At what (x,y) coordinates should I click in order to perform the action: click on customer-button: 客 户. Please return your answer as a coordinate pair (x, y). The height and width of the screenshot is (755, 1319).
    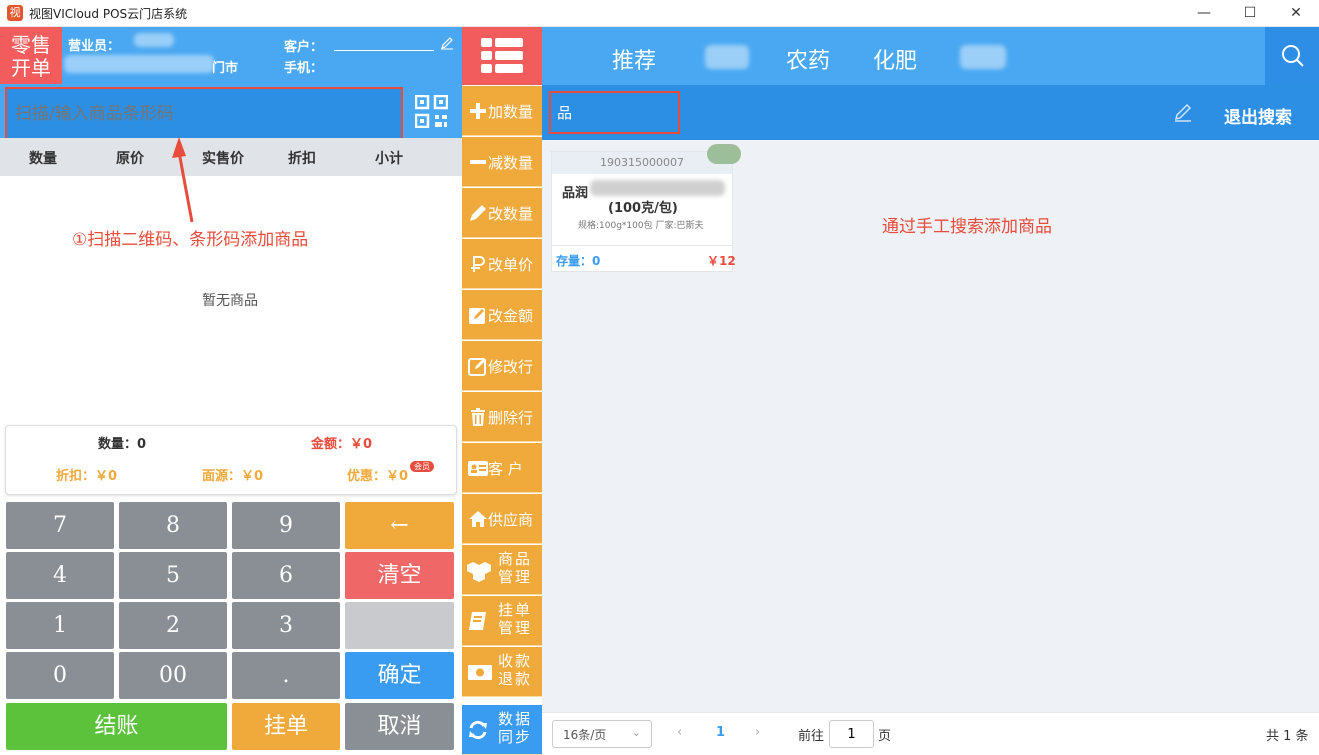
    Looking at the image, I should click on (502, 468).